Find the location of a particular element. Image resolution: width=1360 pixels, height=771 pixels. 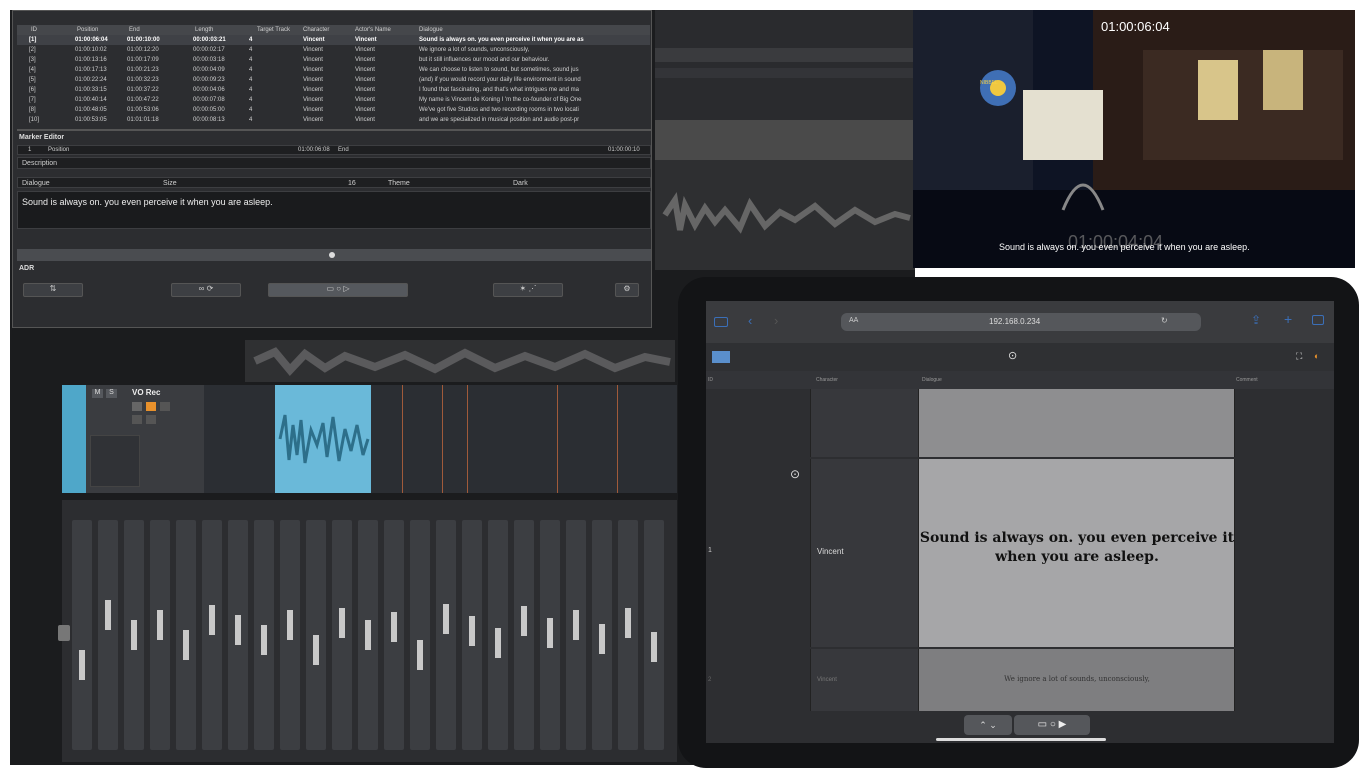

col-position: Position is located at coordinates (87, 30).